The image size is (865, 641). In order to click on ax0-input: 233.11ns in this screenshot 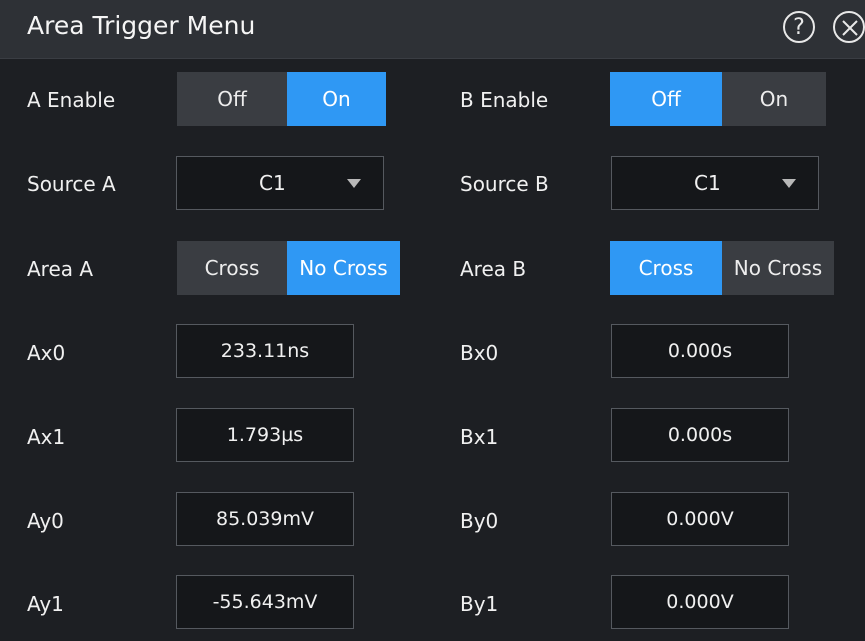, I will do `click(265, 351)`.